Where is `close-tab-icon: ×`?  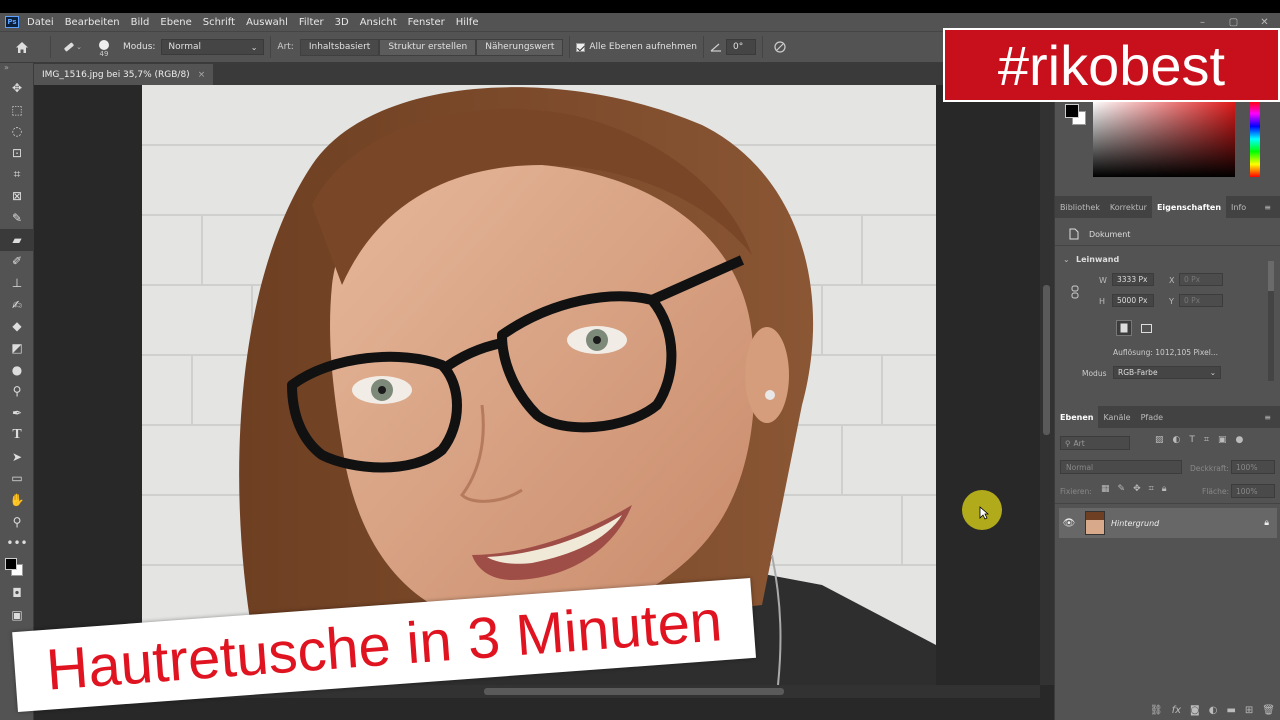 close-tab-icon: × is located at coordinates (202, 75).